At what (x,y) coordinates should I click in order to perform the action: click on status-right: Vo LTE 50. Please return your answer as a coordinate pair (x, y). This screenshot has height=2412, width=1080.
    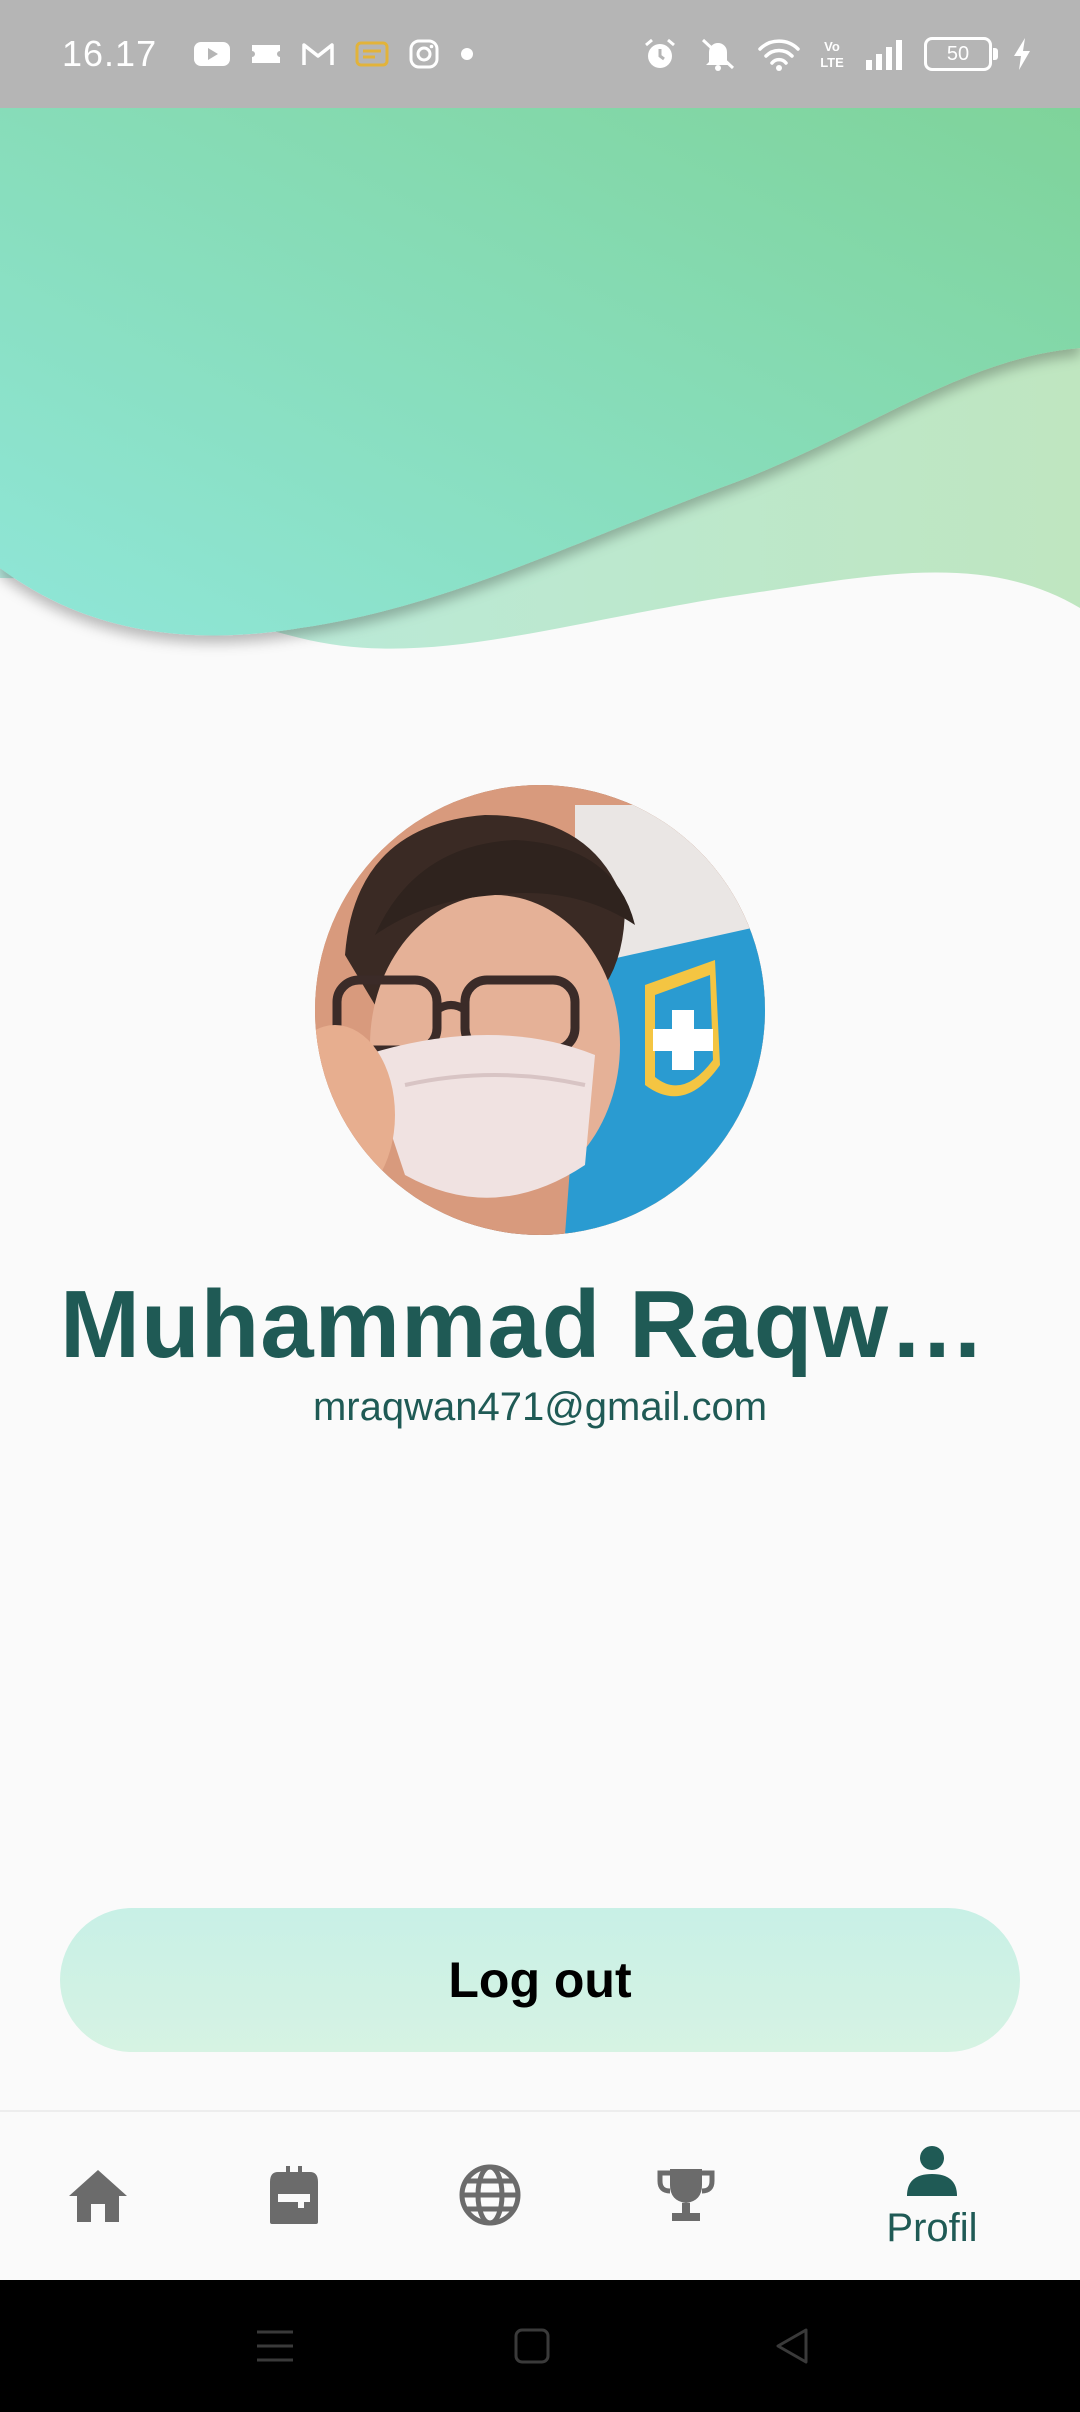
    Looking at the image, I should click on (837, 54).